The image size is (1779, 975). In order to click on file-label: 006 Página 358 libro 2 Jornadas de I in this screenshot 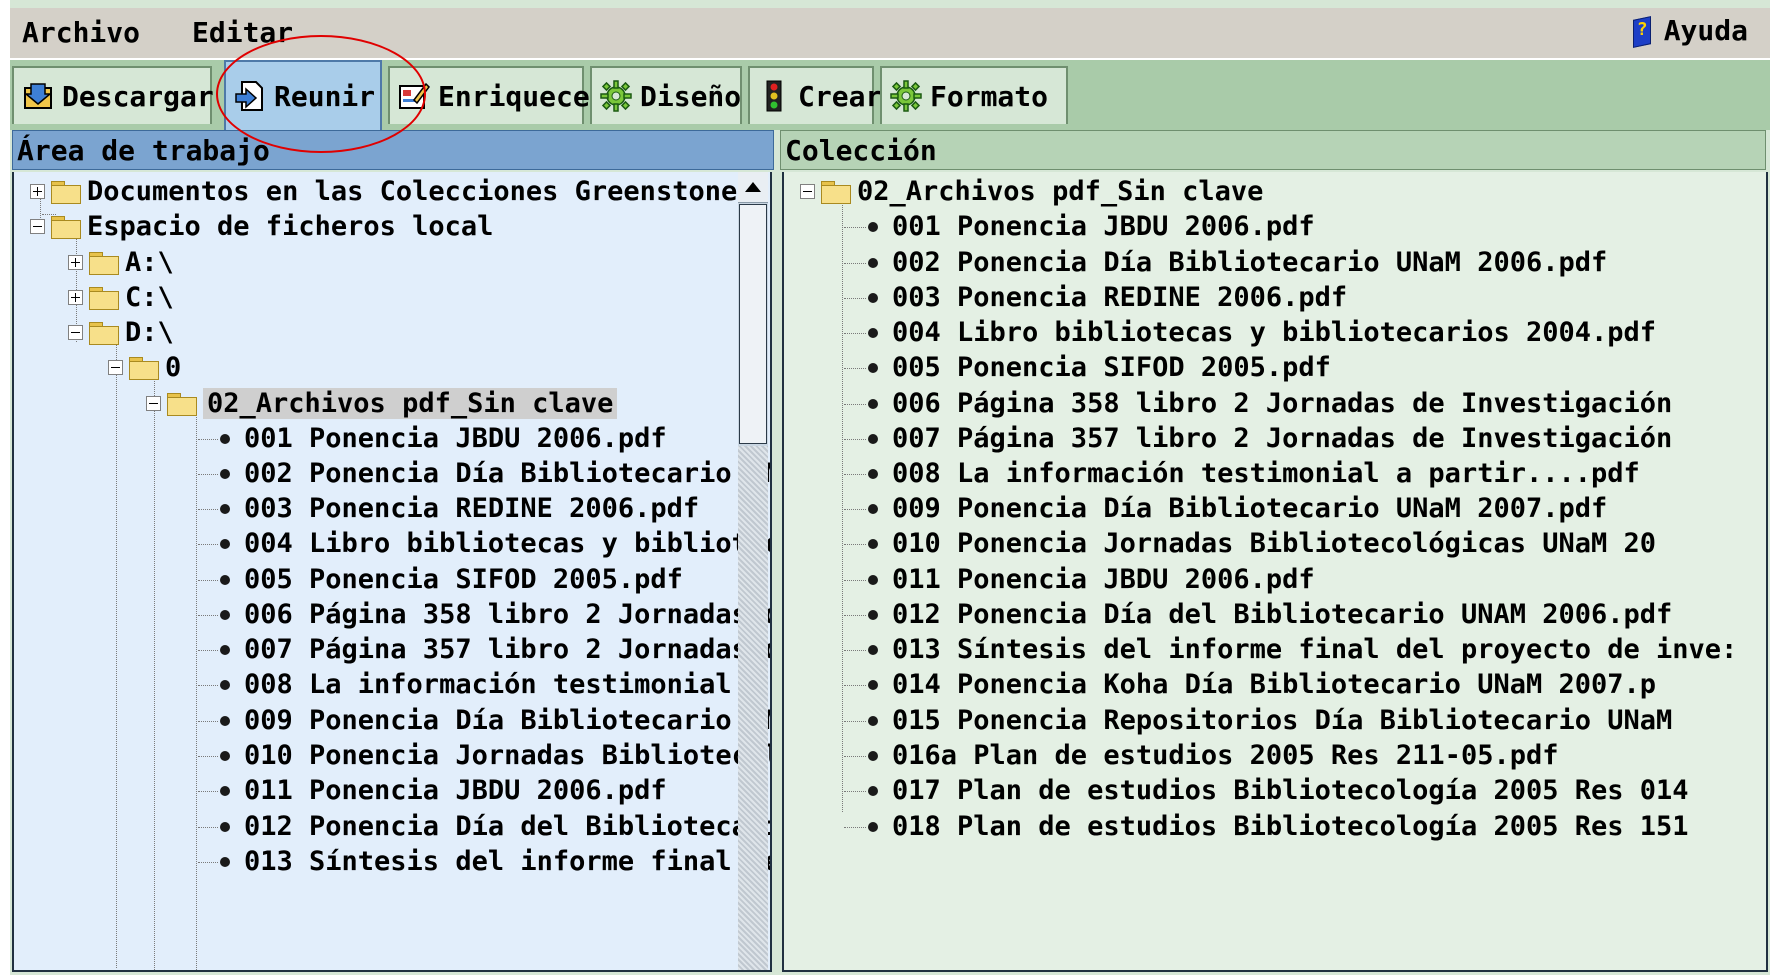, I will do `click(508, 614)`.